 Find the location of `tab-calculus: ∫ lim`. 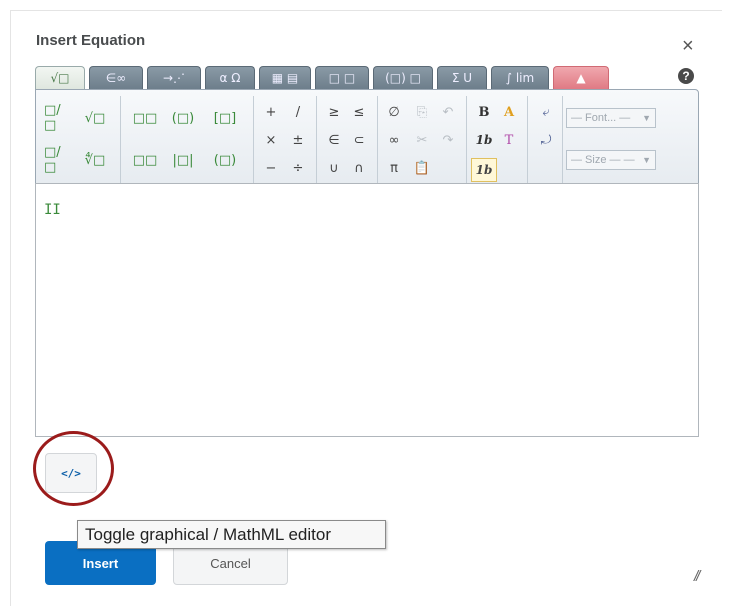

tab-calculus: ∫ lim is located at coordinates (520, 77).